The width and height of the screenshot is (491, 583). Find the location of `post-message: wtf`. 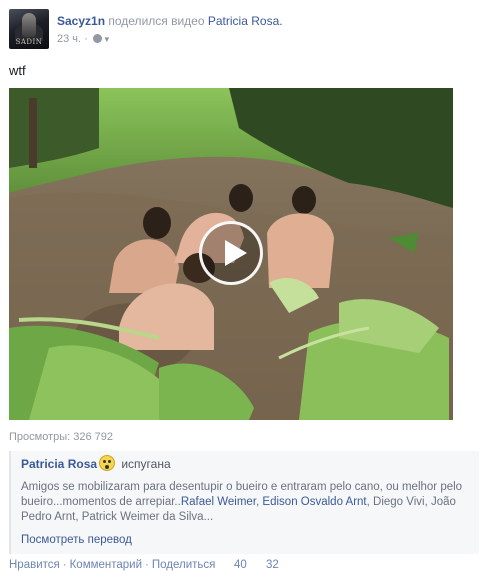

post-message: wtf is located at coordinates (17, 70).